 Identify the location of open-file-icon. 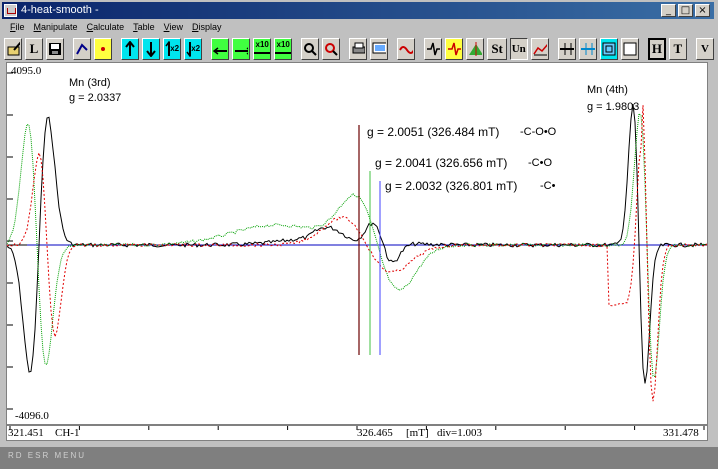
(13, 48).